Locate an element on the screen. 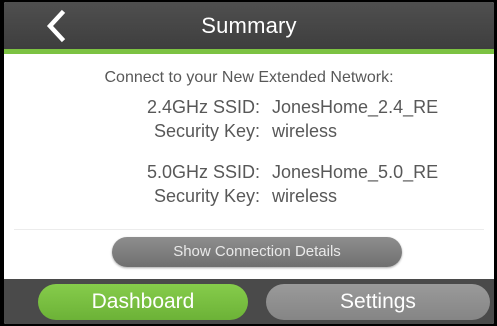  intro-text: Connect to your New Extended Network: is located at coordinates (249, 77).